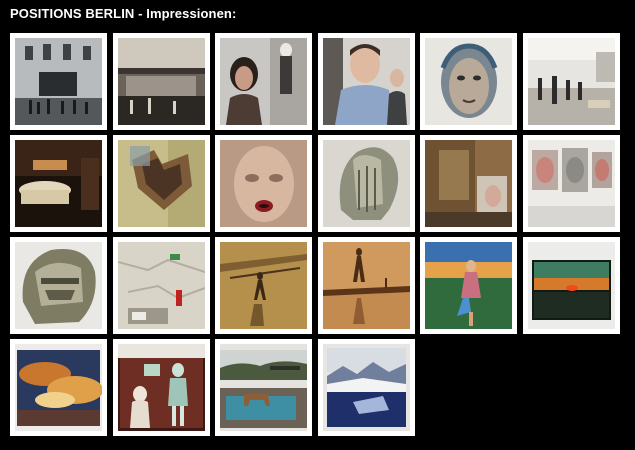  I want to click on thumbnail-mountain-lake, so click(366, 387).